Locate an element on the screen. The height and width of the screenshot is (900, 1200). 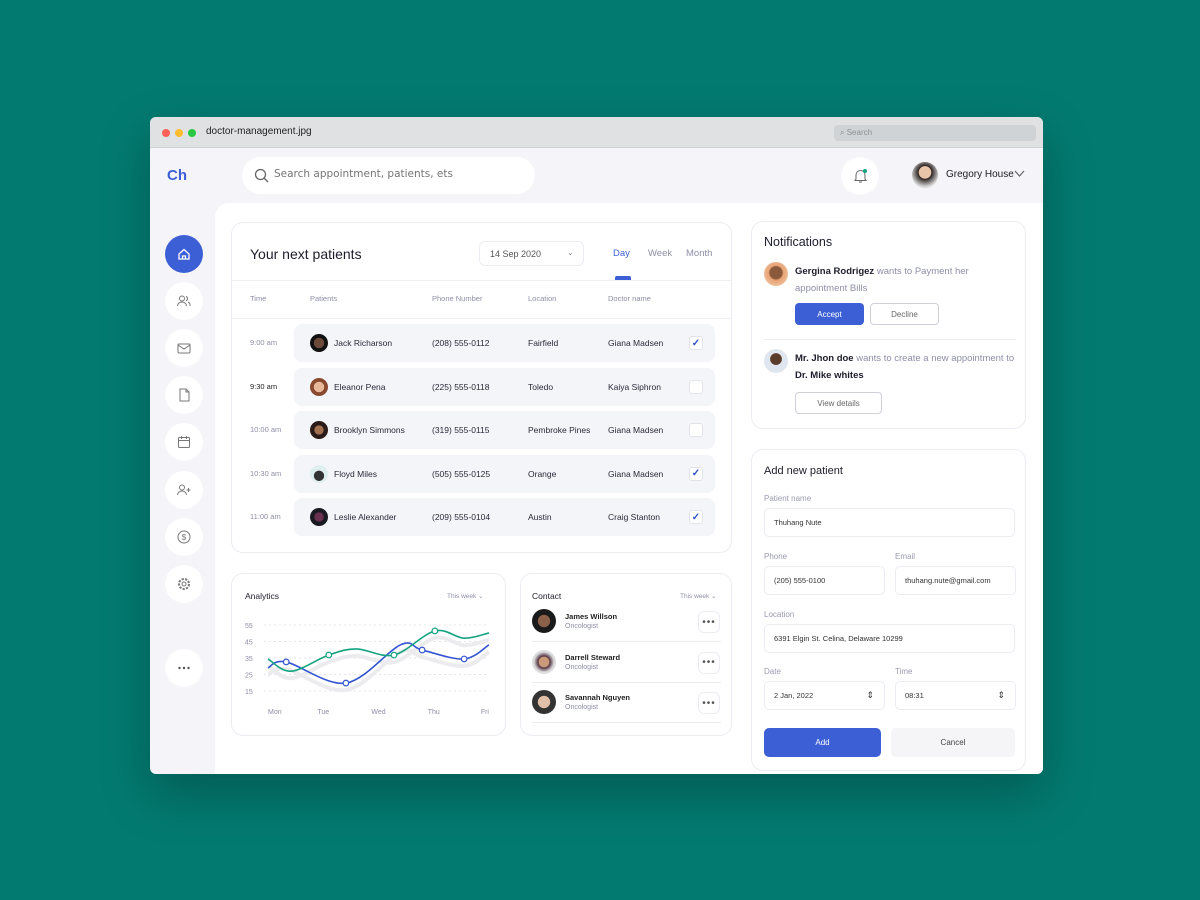
logo: Ch is located at coordinates (177, 175).